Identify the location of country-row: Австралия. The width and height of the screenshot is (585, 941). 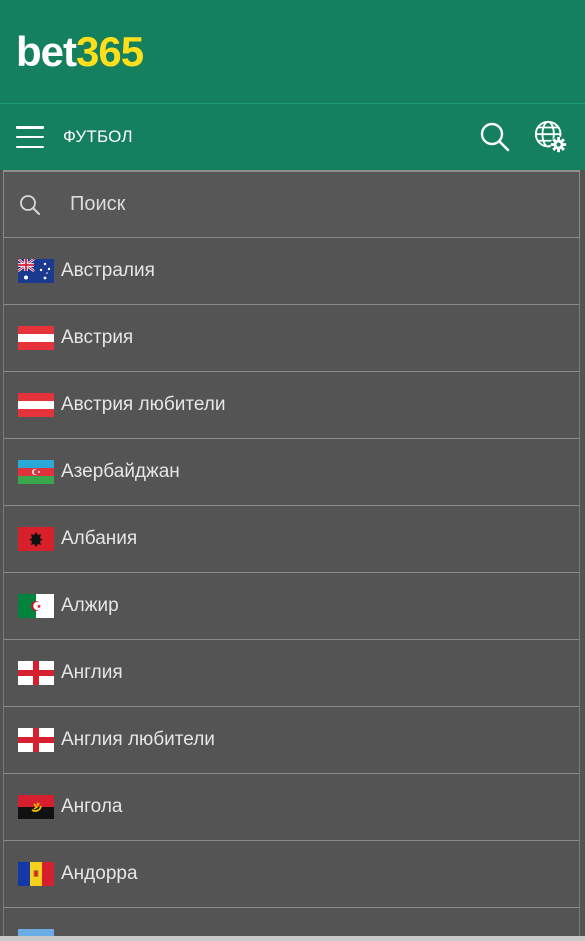
(291, 271).